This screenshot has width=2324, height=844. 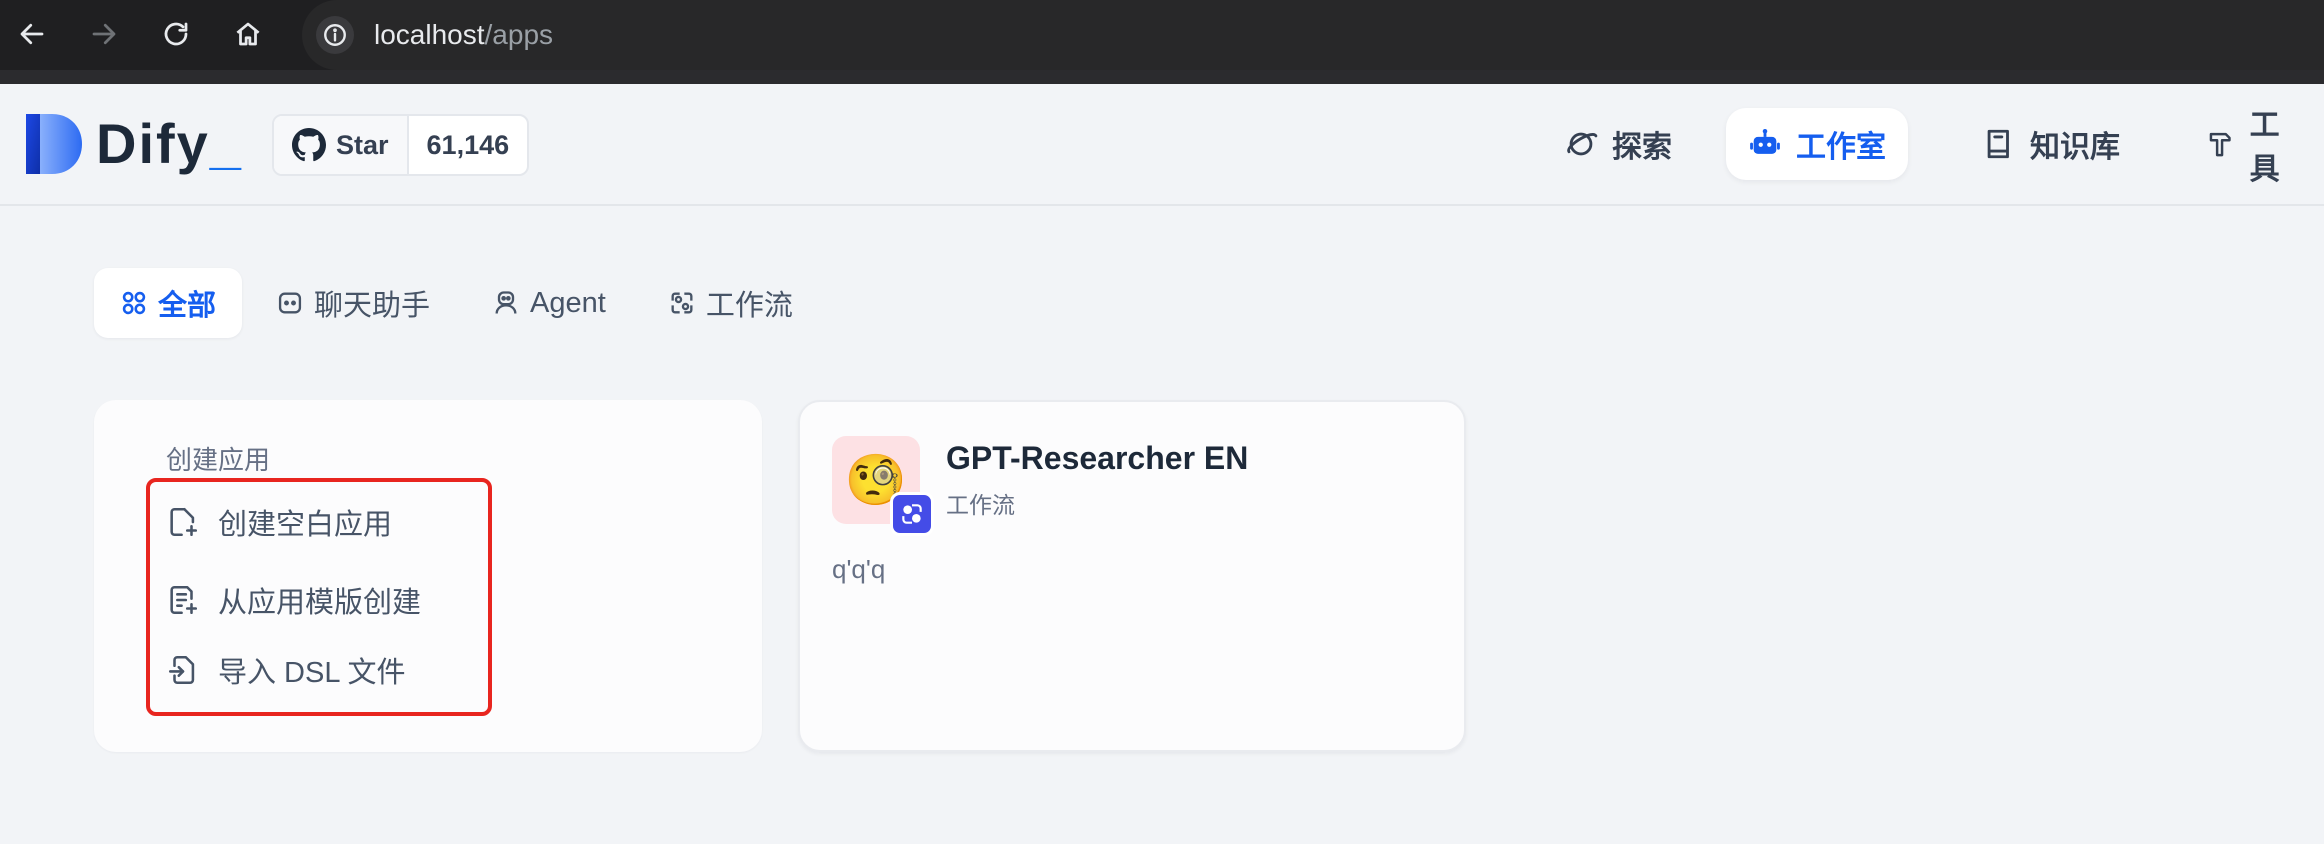 I want to click on home-icon, so click(x=248, y=34).